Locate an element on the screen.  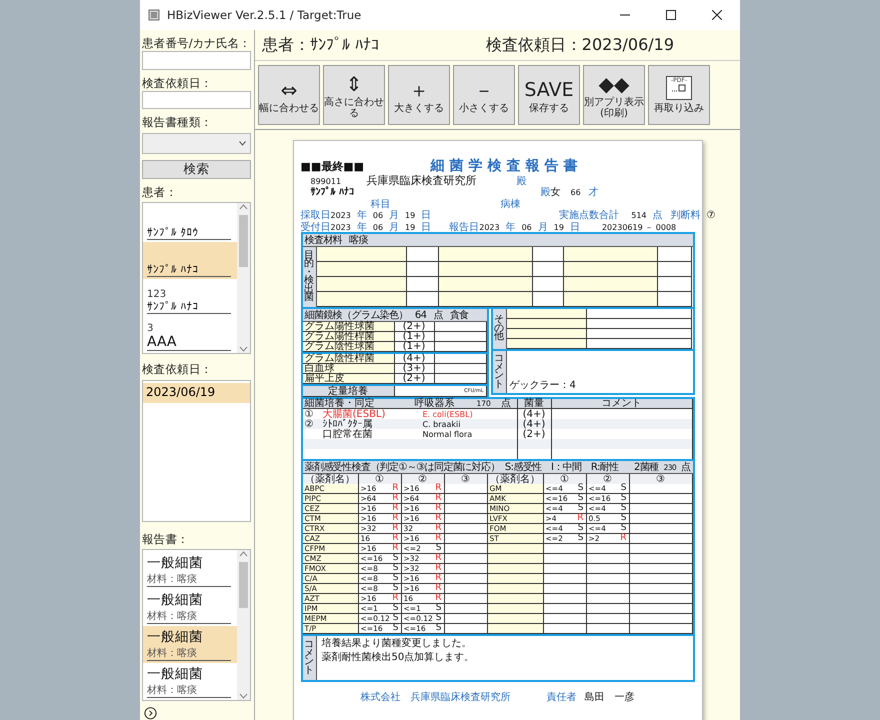
report-number: 20230619 － 0008 is located at coordinates (639, 227).